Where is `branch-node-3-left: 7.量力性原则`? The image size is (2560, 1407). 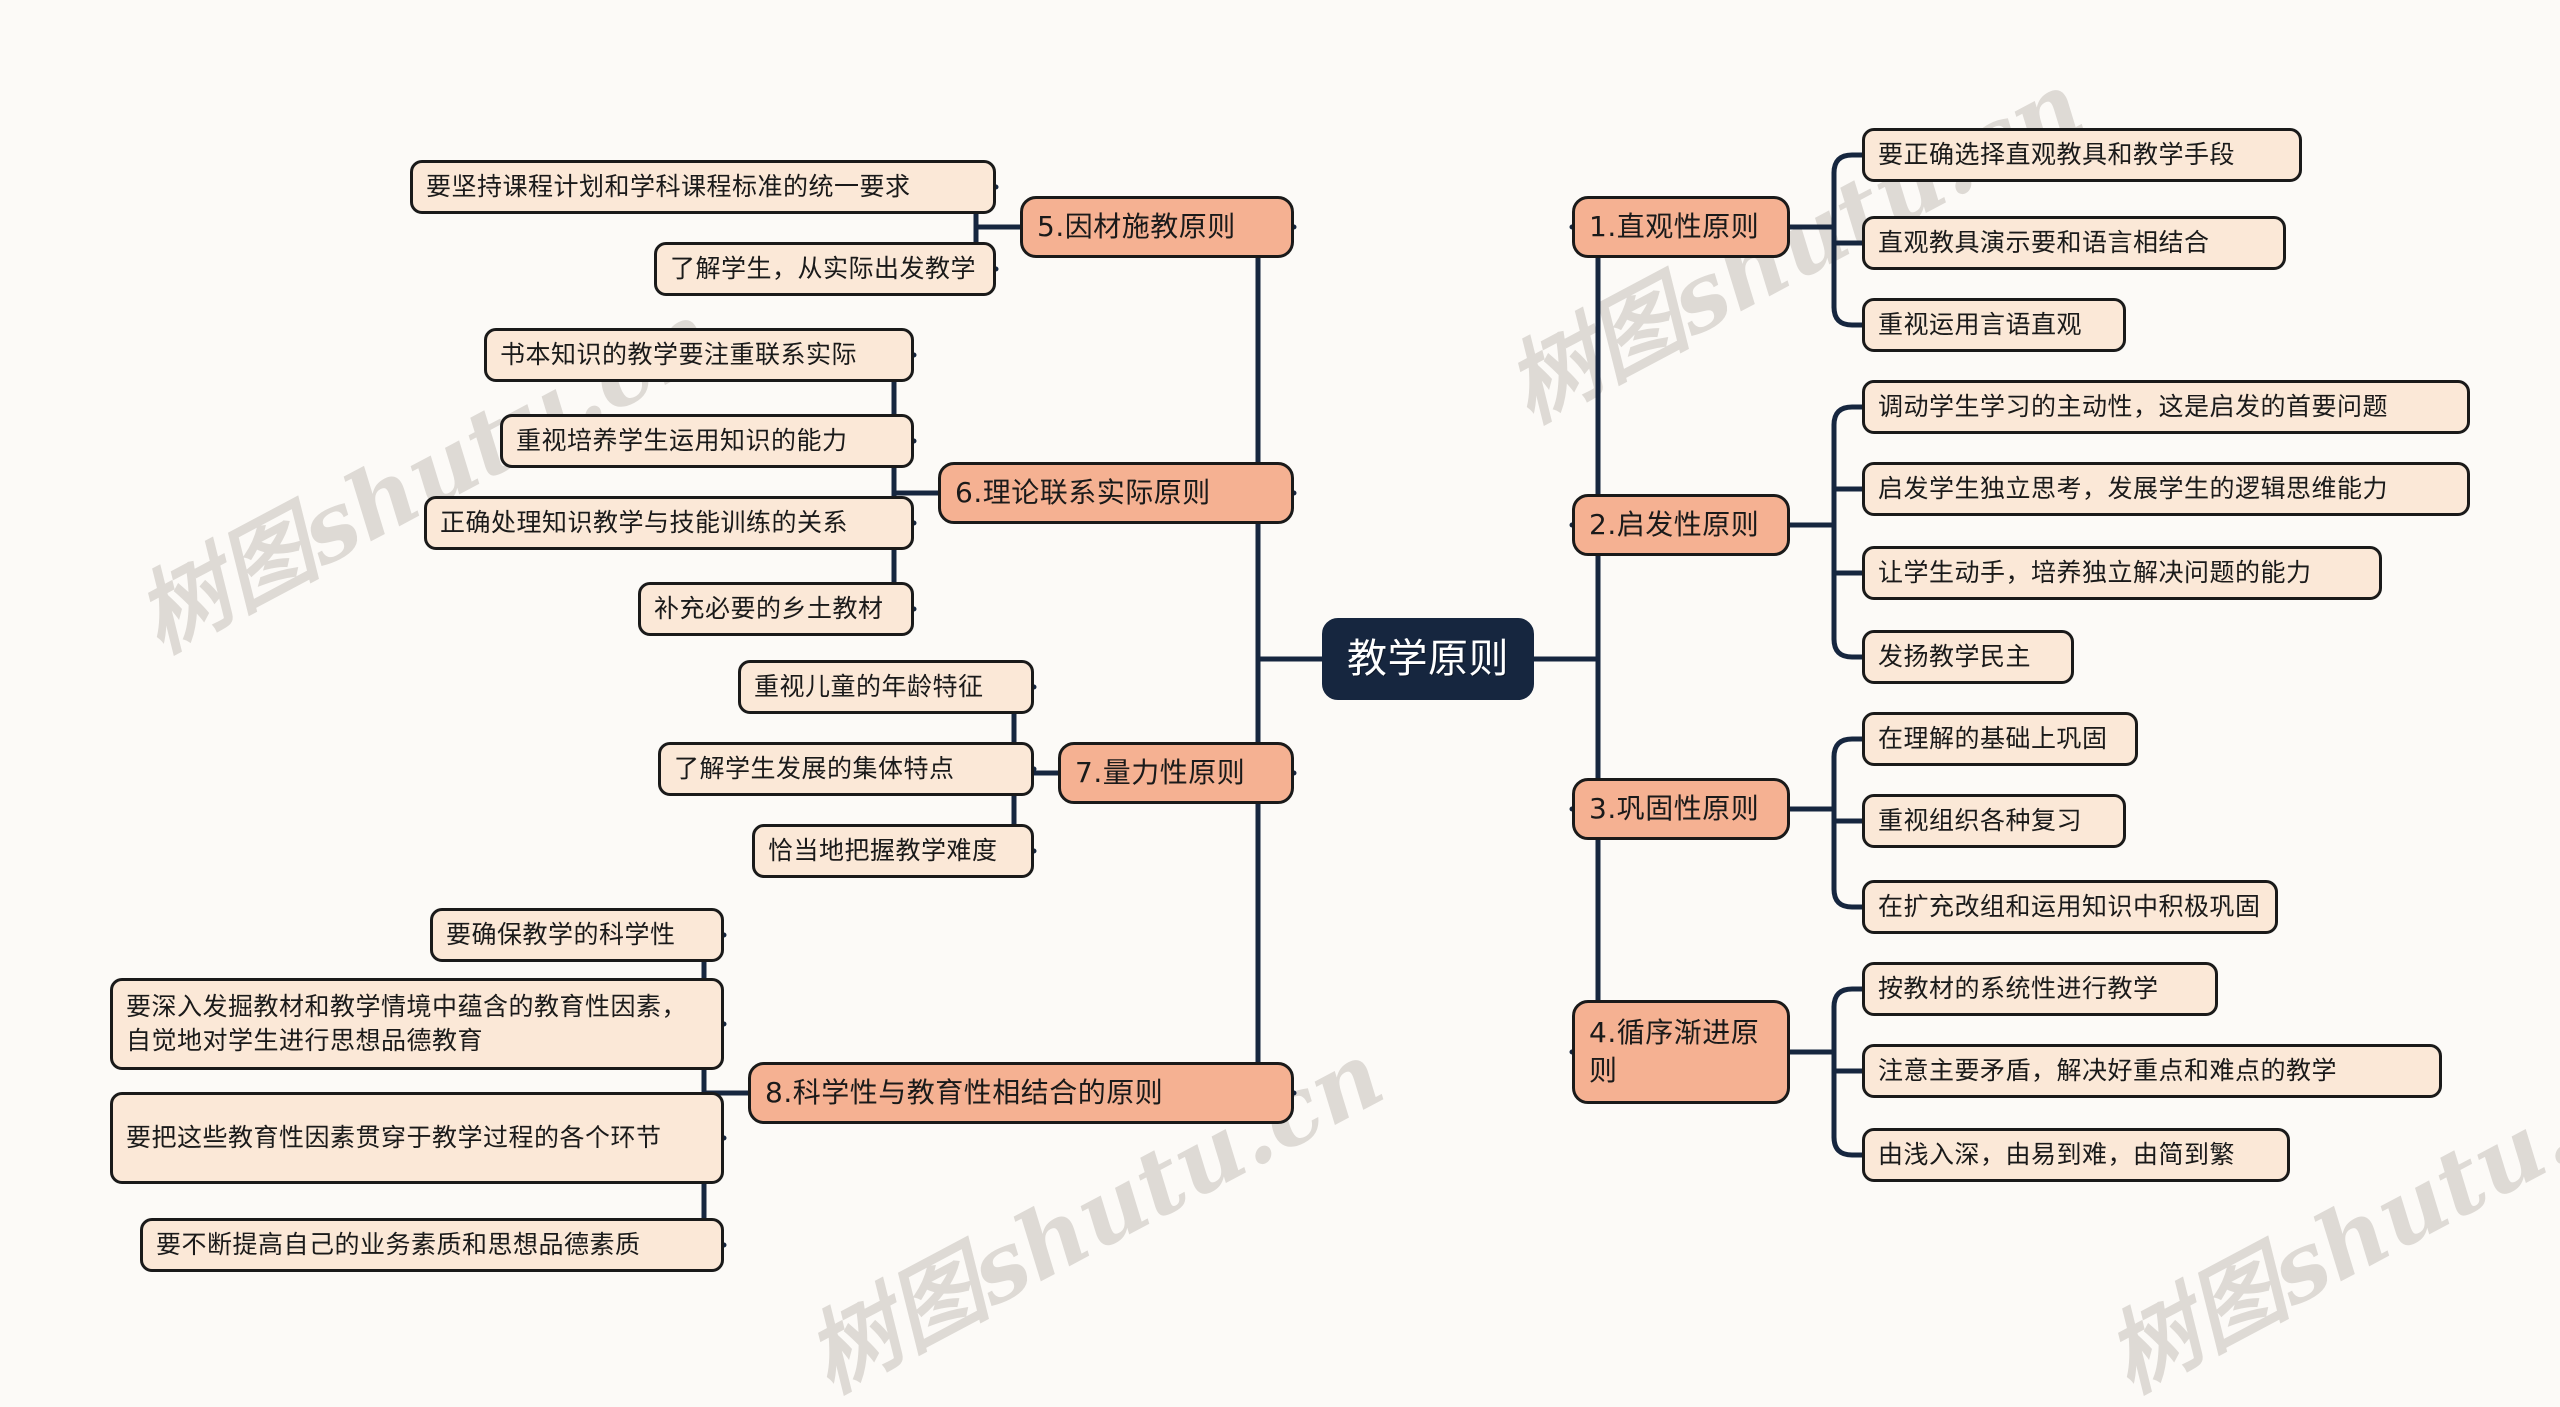 branch-node-3-left: 7.量力性原则 is located at coordinates (1176, 773).